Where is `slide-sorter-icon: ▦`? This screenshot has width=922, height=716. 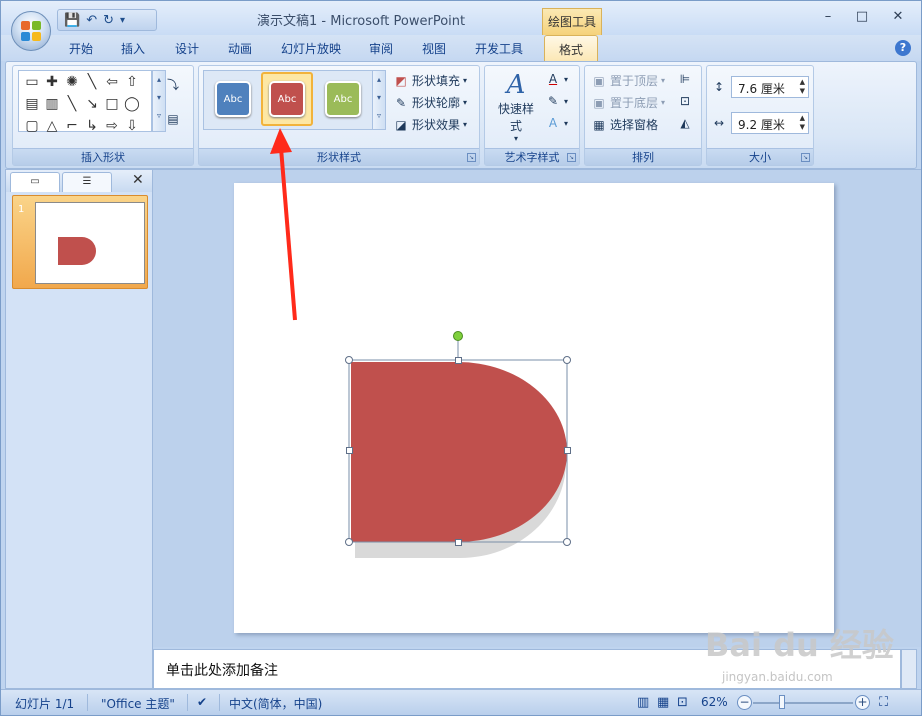 slide-sorter-icon: ▦ is located at coordinates (663, 702).